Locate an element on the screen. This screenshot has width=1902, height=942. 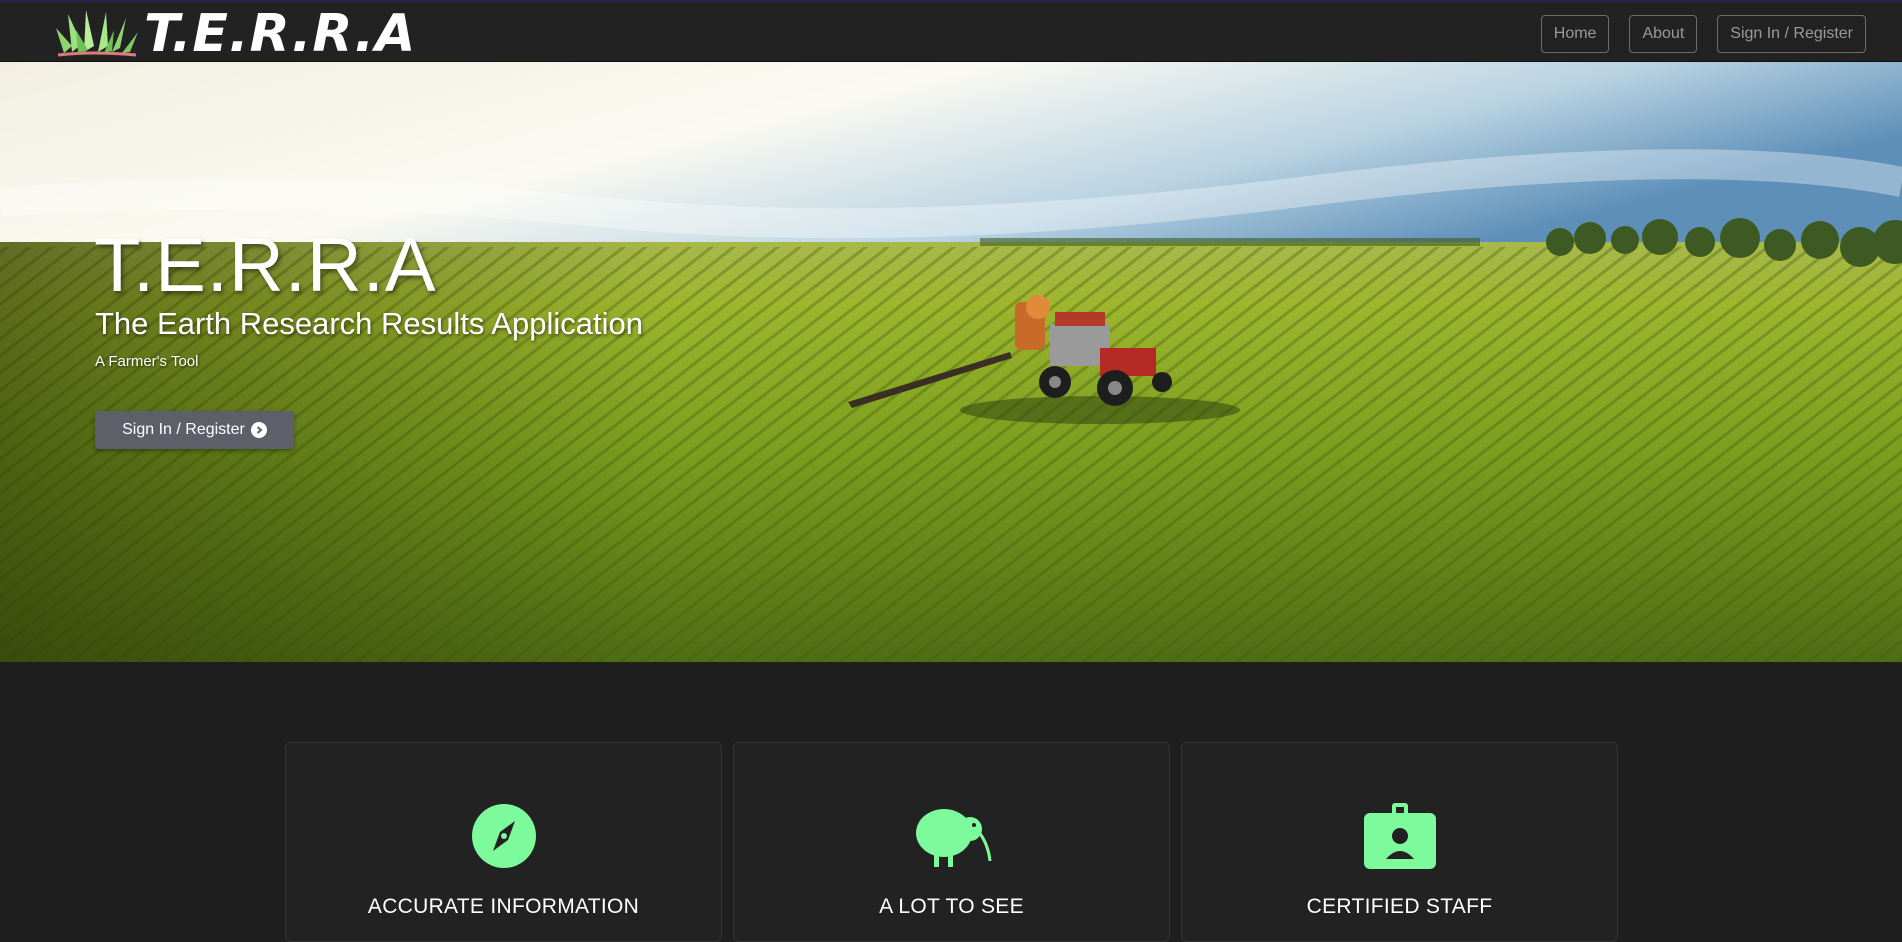
nav-about-button: About is located at coordinates (1663, 34).